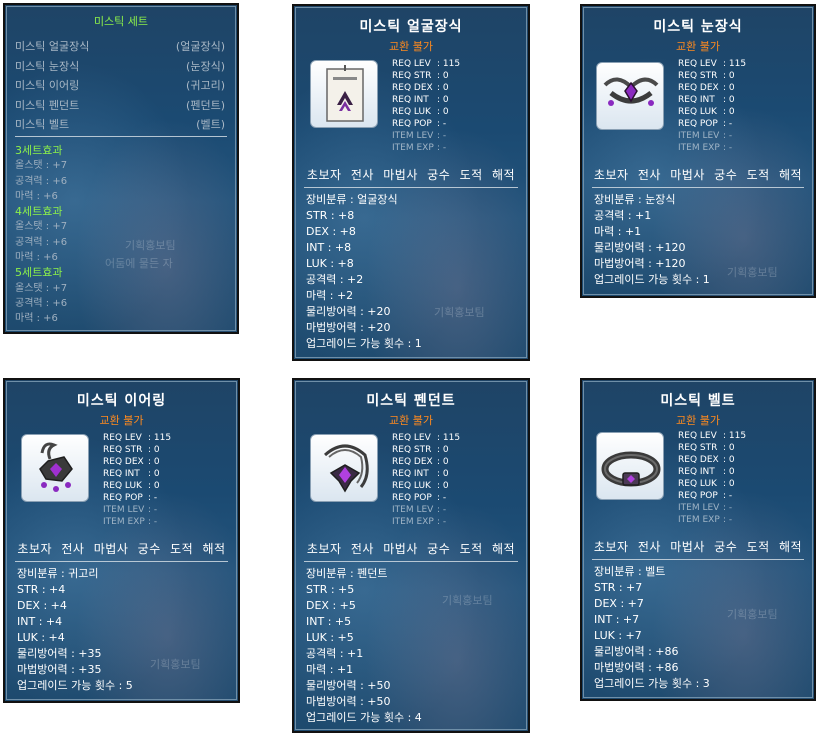 Image resolution: width=821 pixels, height=739 pixels. Describe the element at coordinates (40, 621) in the screenshot. I see `stat-line: INT : +4` at that location.